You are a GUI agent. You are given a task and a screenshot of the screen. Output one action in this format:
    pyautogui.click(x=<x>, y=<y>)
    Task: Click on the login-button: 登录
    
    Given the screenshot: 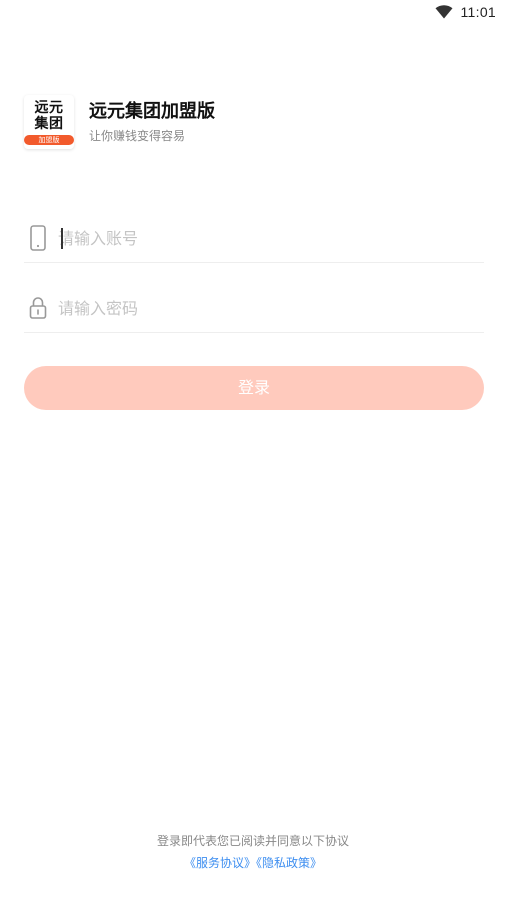 What is the action you would take?
    pyautogui.click(x=254, y=388)
    